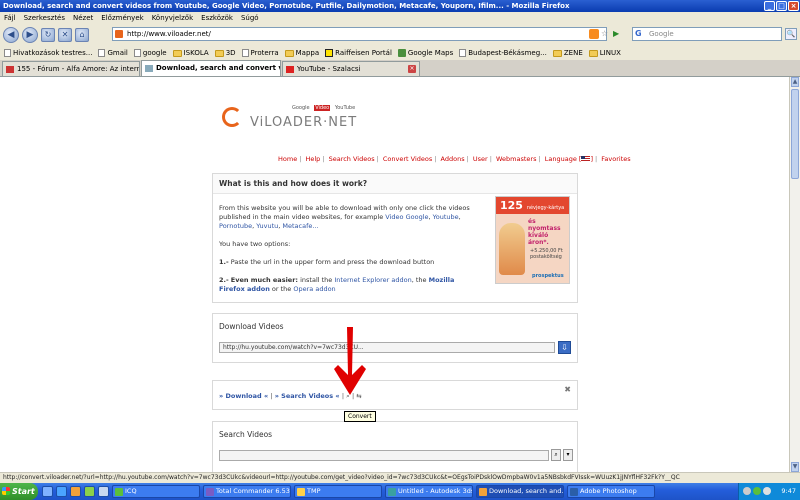  What do you see at coordinates (301, 53) in the screenshot?
I see `bookmark-item: Mappa` at bounding box center [301, 53].